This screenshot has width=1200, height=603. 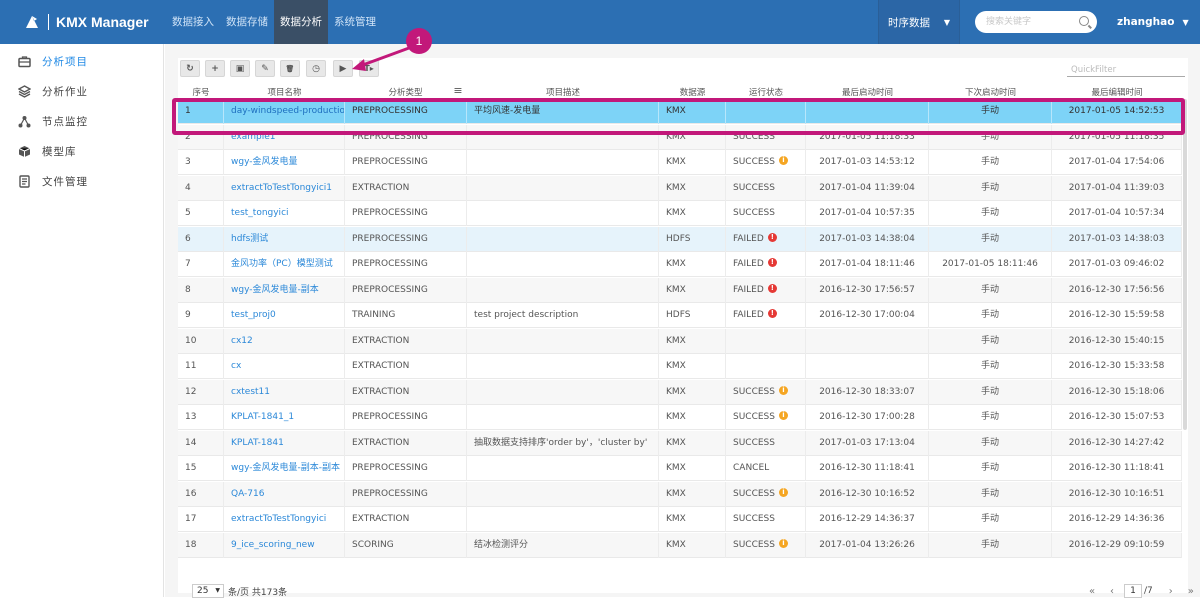 I want to click on column-header-last-start: 最后启动时间, so click(x=867, y=92).